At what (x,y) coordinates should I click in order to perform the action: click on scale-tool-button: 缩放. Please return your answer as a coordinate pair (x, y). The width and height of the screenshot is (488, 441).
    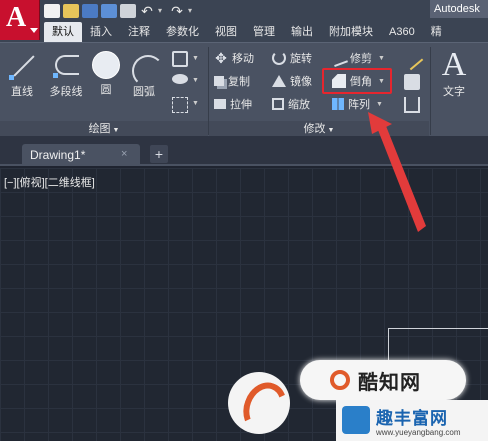
    Looking at the image, I should click on (291, 104).